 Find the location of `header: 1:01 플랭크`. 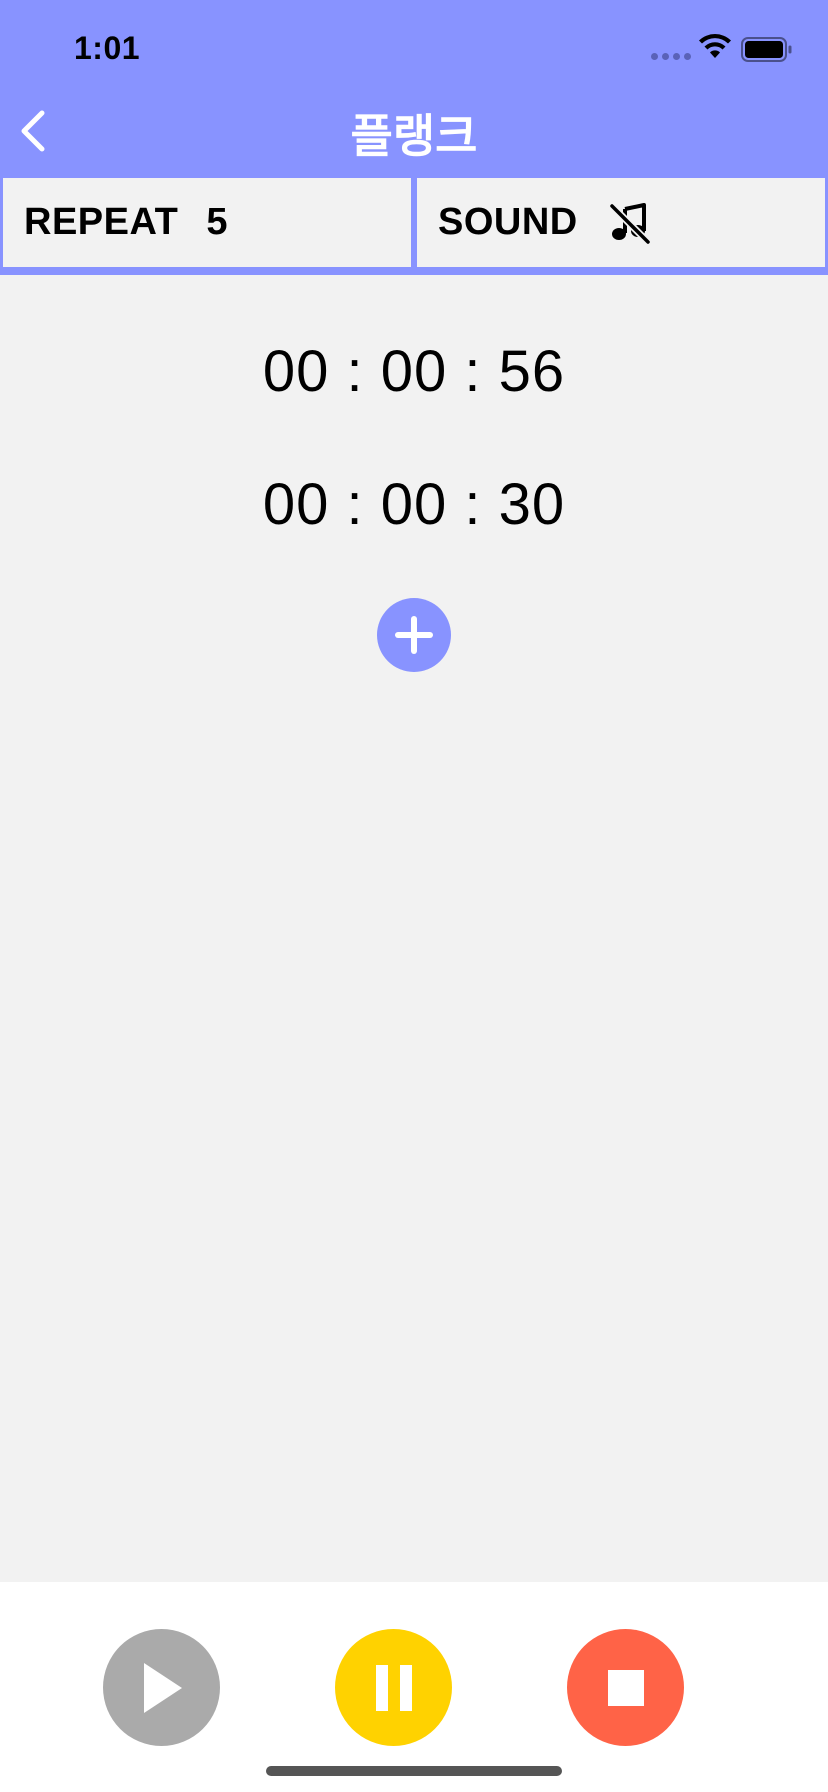

header: 1:01 플랭크 is located at coordinates (414, 87).